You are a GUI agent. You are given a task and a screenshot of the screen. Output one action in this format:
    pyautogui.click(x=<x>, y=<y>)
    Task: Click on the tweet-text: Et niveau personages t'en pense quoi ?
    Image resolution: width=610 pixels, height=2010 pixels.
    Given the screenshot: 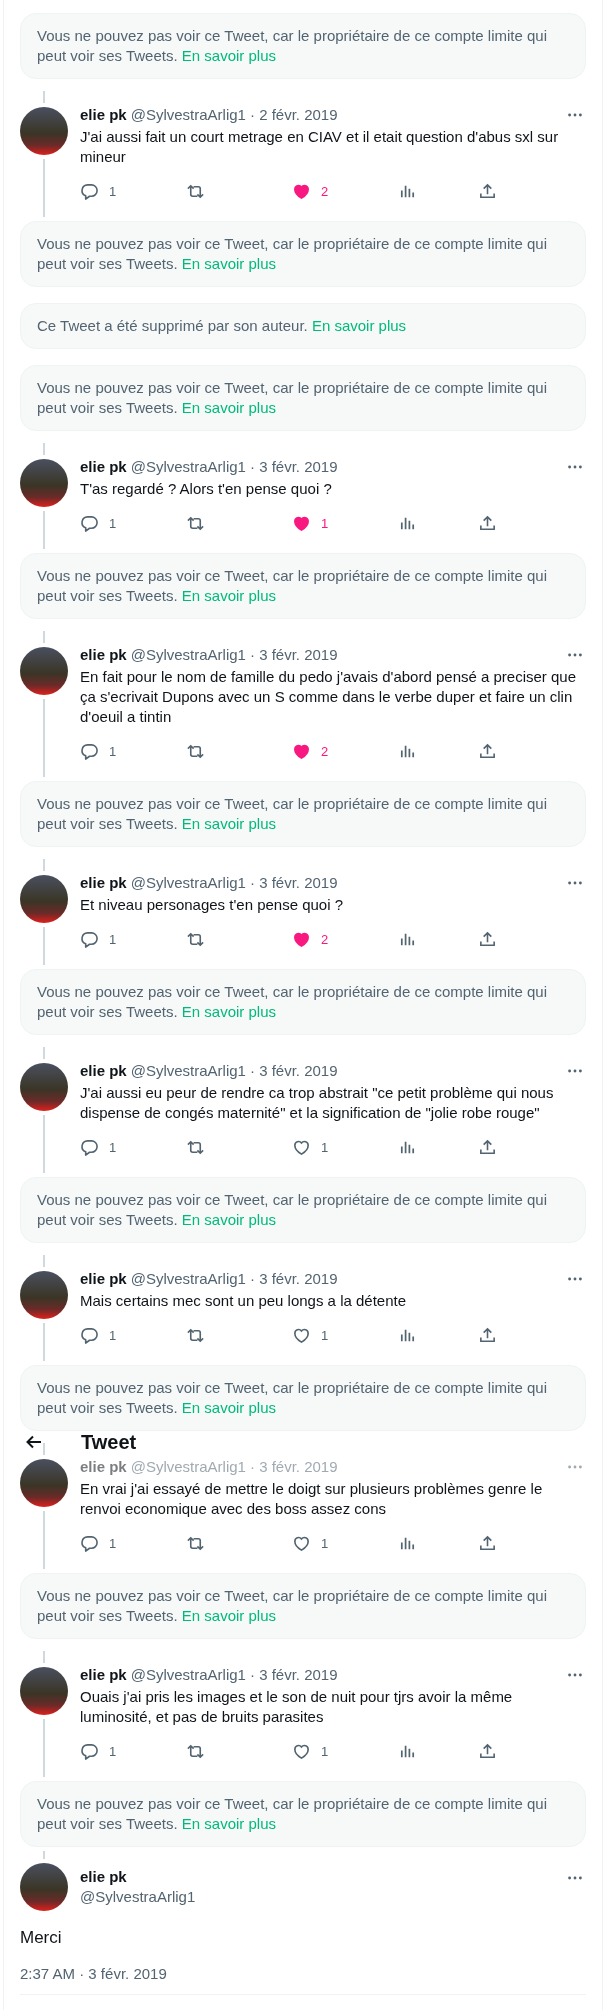 What is the action you would take?
    pyautogui.click(x=212, y=905)
    